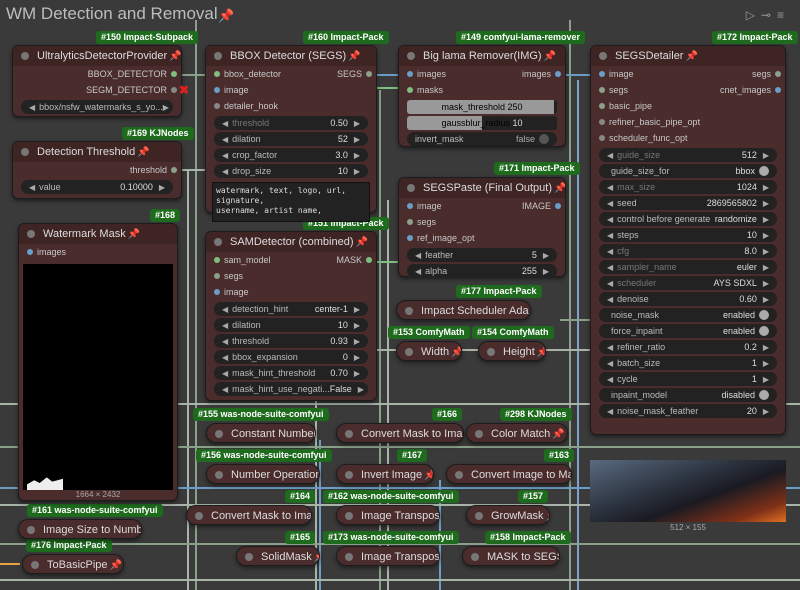 This screenshot has width=800, height=590. What do you see at coordinates (688, 235) in the screenshot?
I see `widget-steps: ◀ steps 10 ▶` at bounding box center [688, 235].